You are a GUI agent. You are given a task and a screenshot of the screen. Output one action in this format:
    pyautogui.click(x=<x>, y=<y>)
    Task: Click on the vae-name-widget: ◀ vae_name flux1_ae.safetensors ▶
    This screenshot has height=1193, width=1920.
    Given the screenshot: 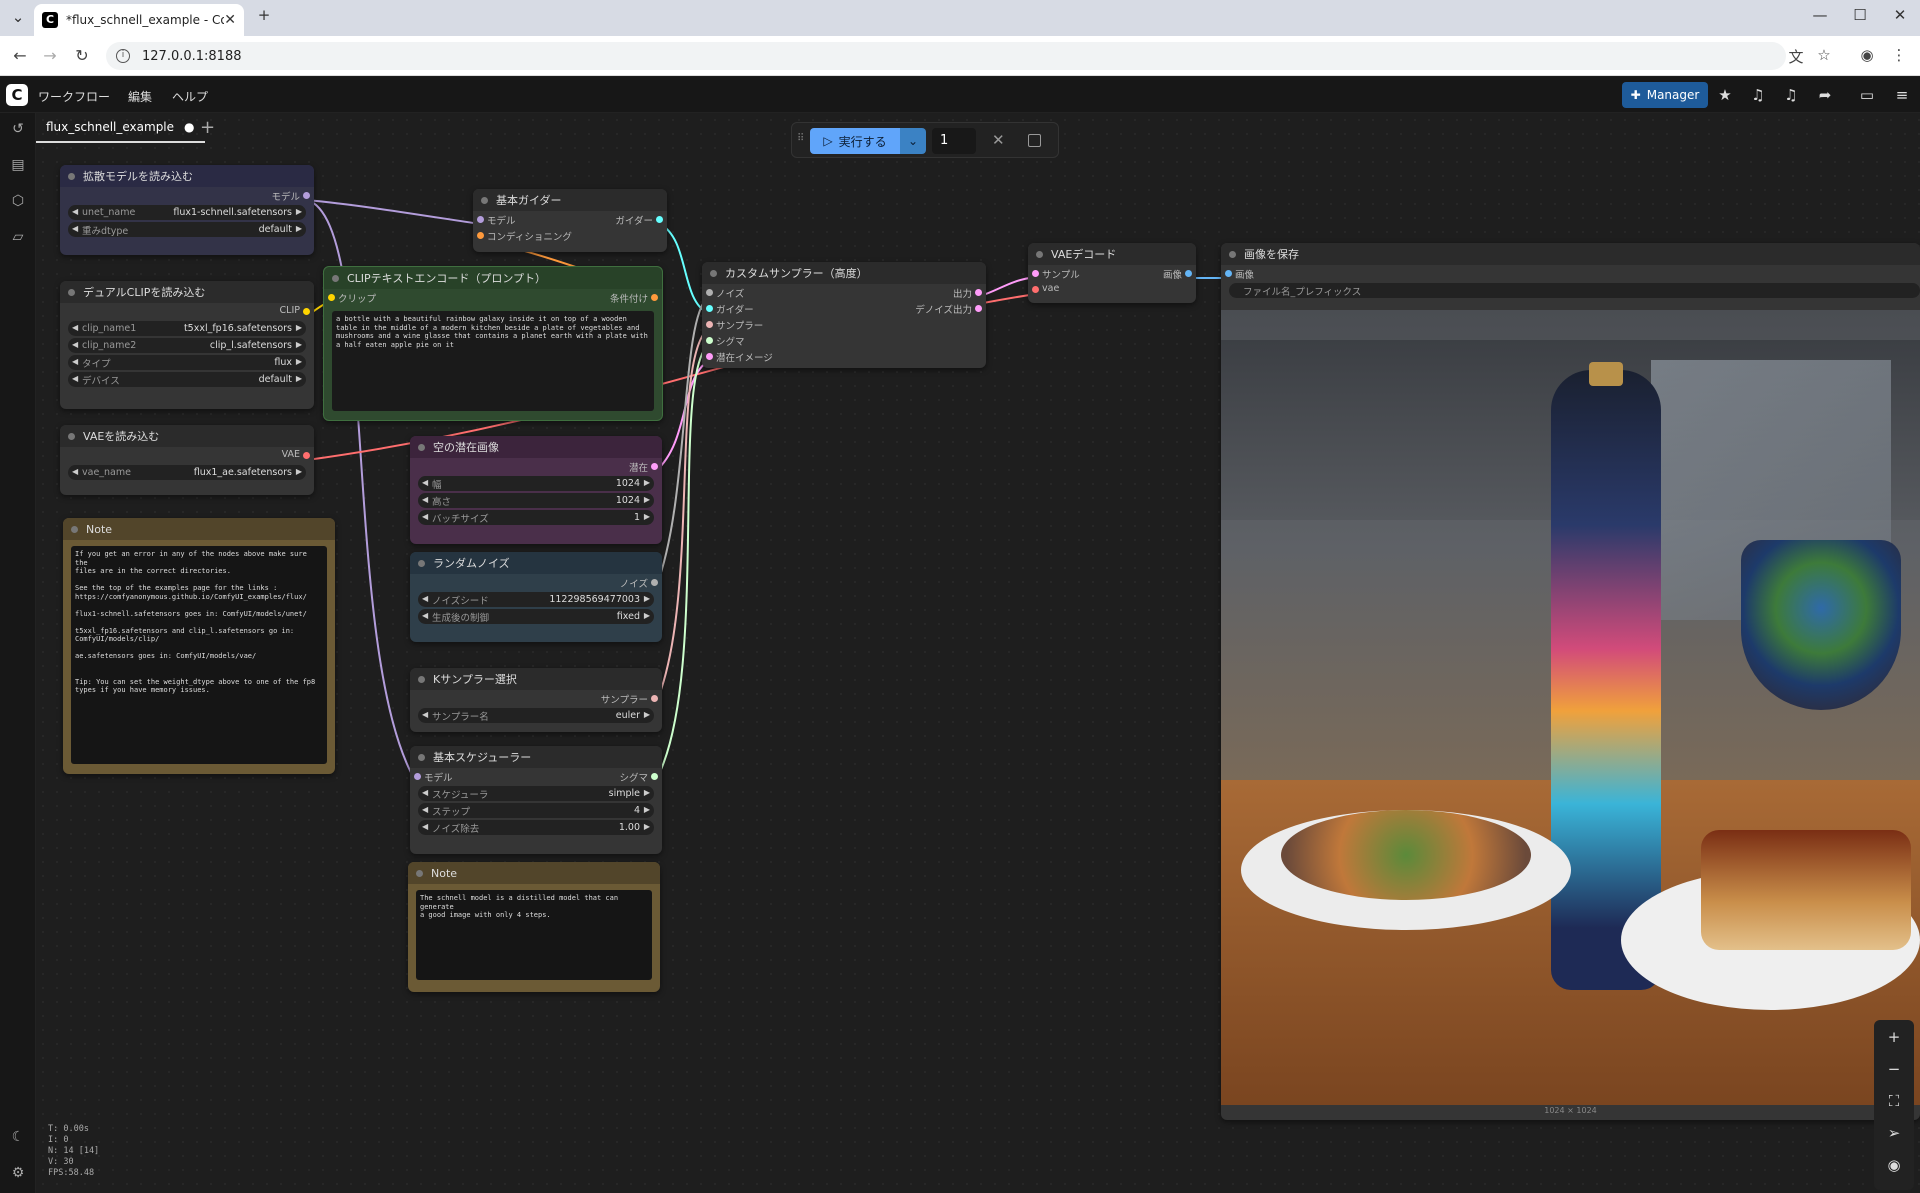 What is the action you would take?
    pyautogui.click(x=187, y=472)
    